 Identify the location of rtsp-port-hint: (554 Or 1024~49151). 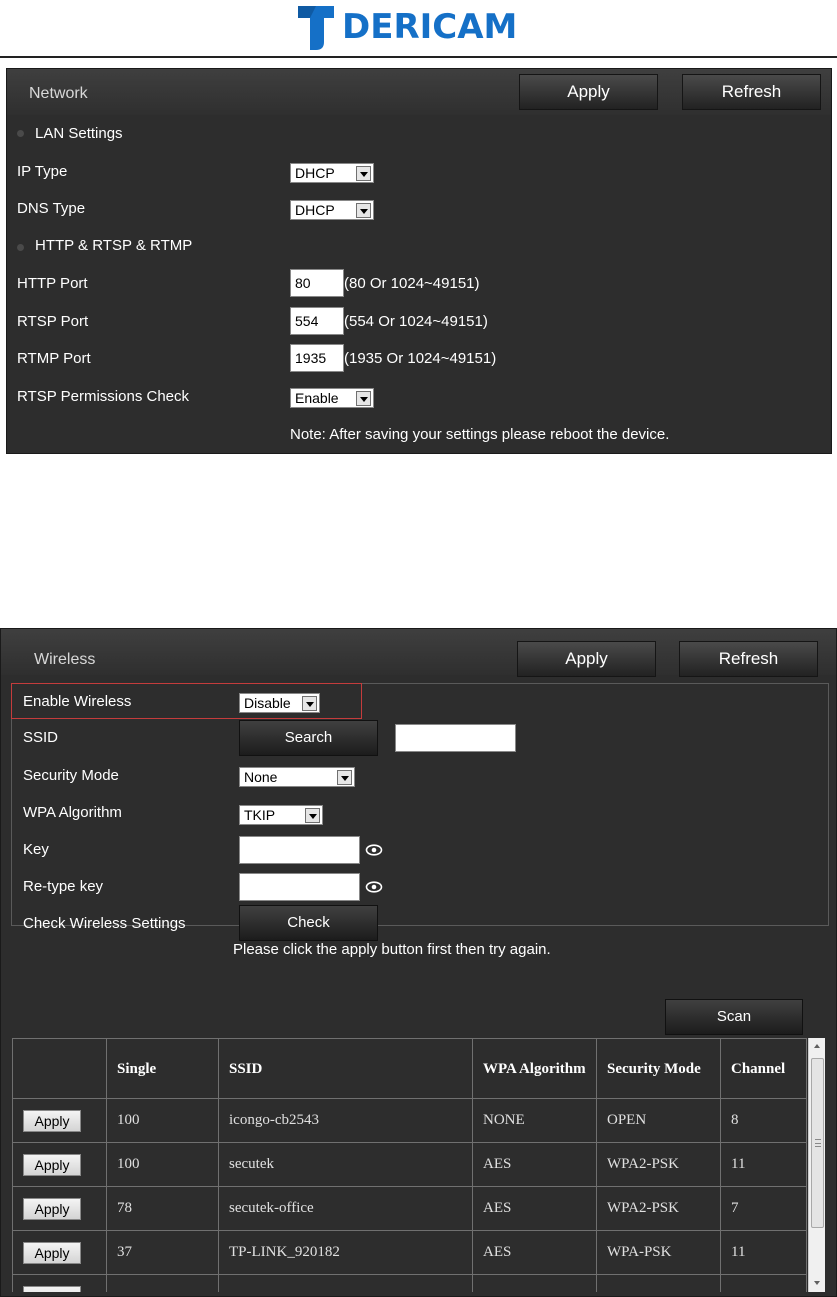
(416, 321).